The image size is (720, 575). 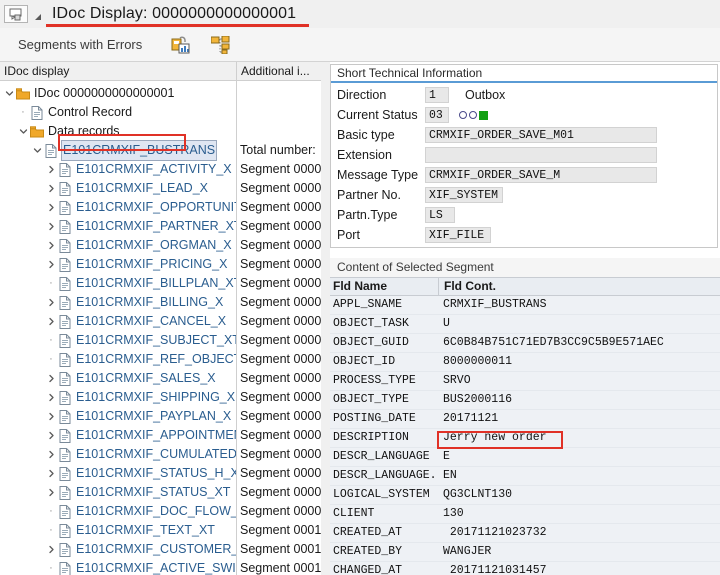 I want to click on field-content-cell: Jerry new order, so click(x=579, y=438).